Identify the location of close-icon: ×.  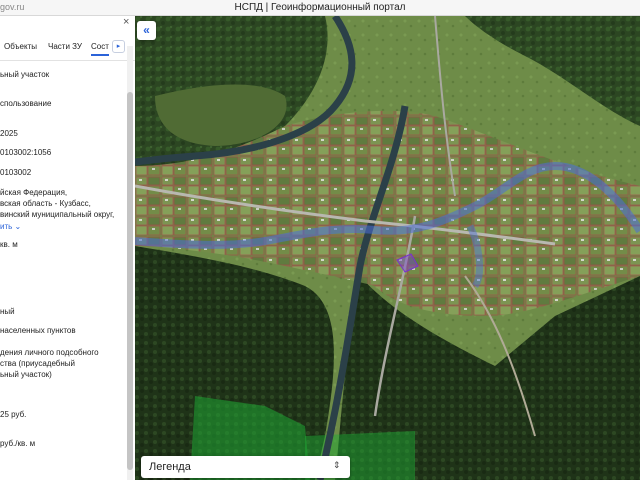
(126, 22).